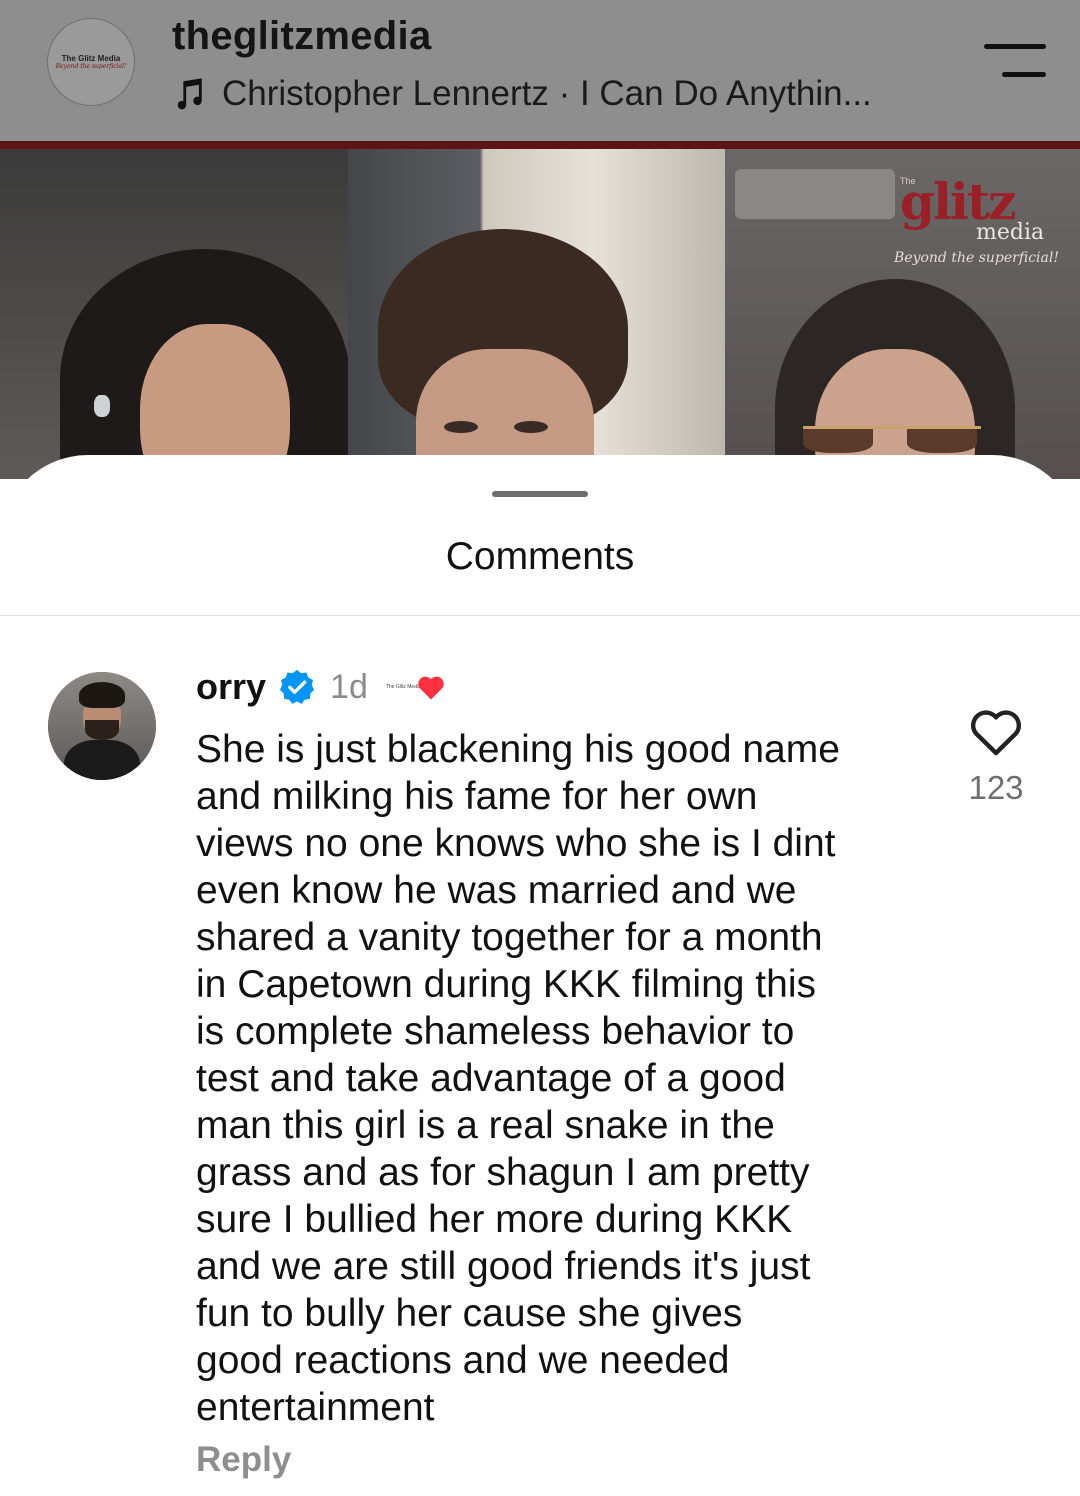 Image resolution: width=1080 pixels, height=1496 pixels. I want to click on brand-watermark: glitz The media Beyond the superficial!, so click(976, 224).